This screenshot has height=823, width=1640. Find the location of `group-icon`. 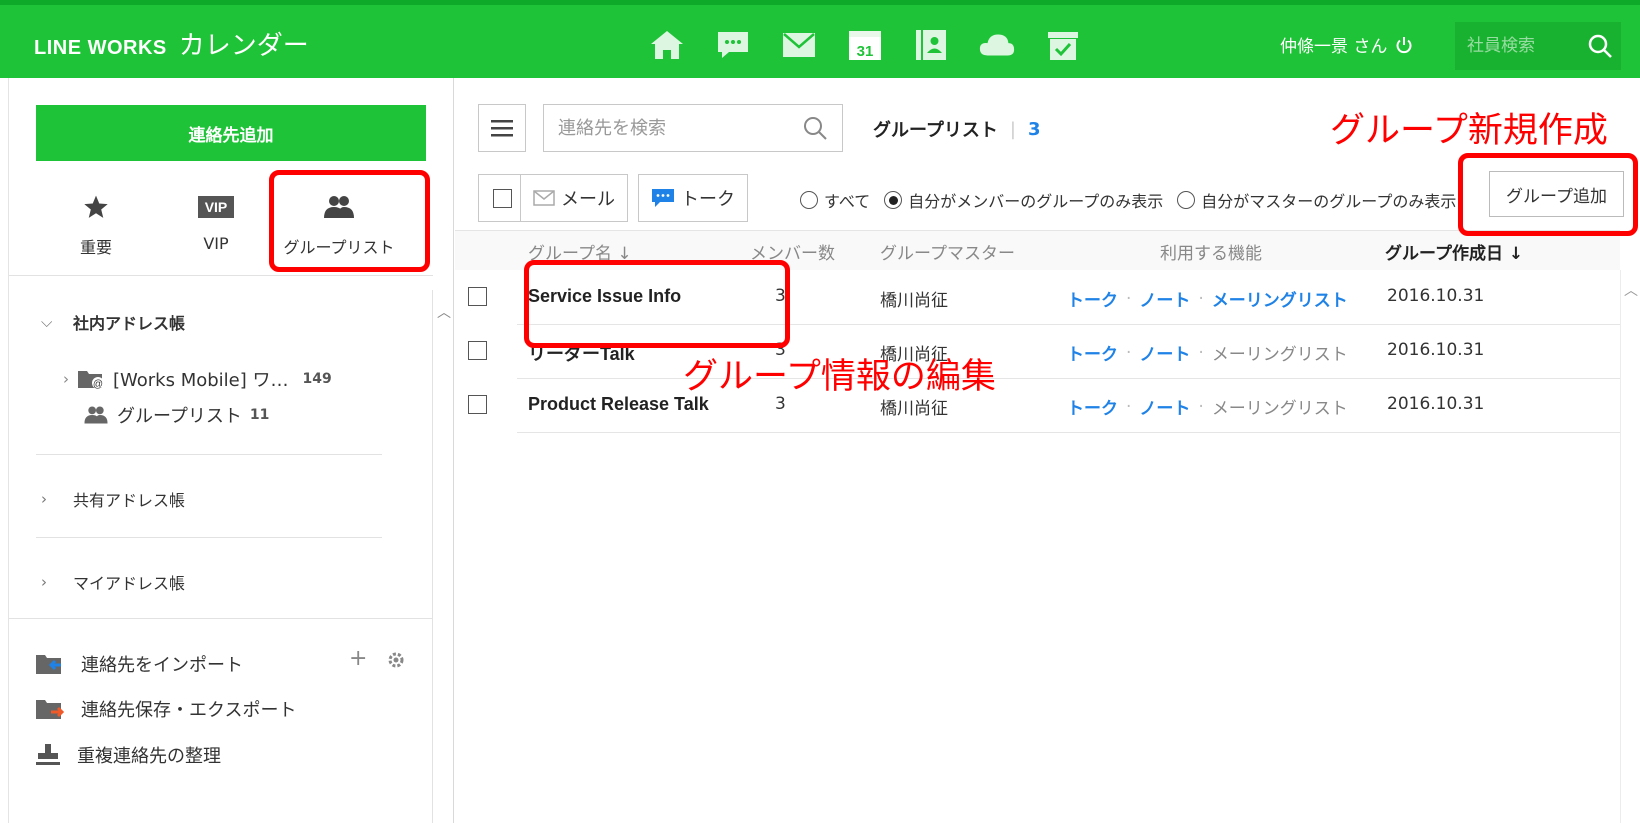

group-icon is located at coordinates (96, 415).